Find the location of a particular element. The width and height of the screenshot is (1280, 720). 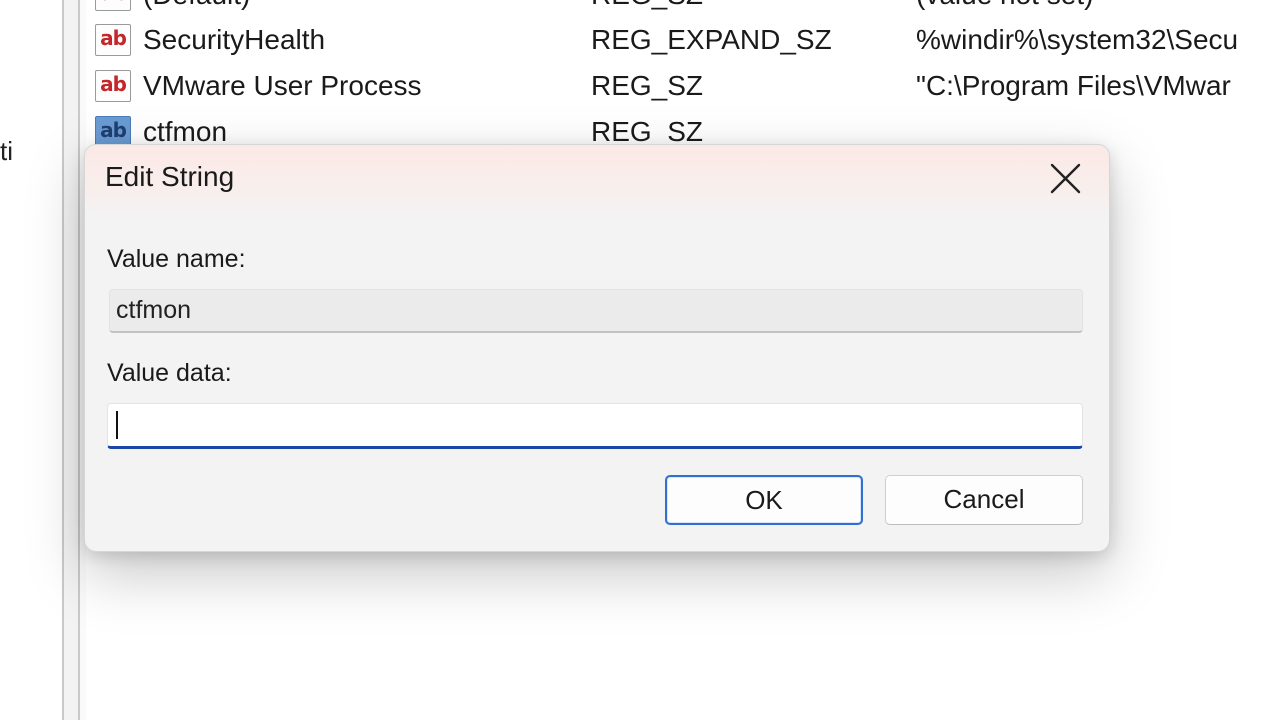

dialog-title: Edit String is located at coordinates (170, 176).